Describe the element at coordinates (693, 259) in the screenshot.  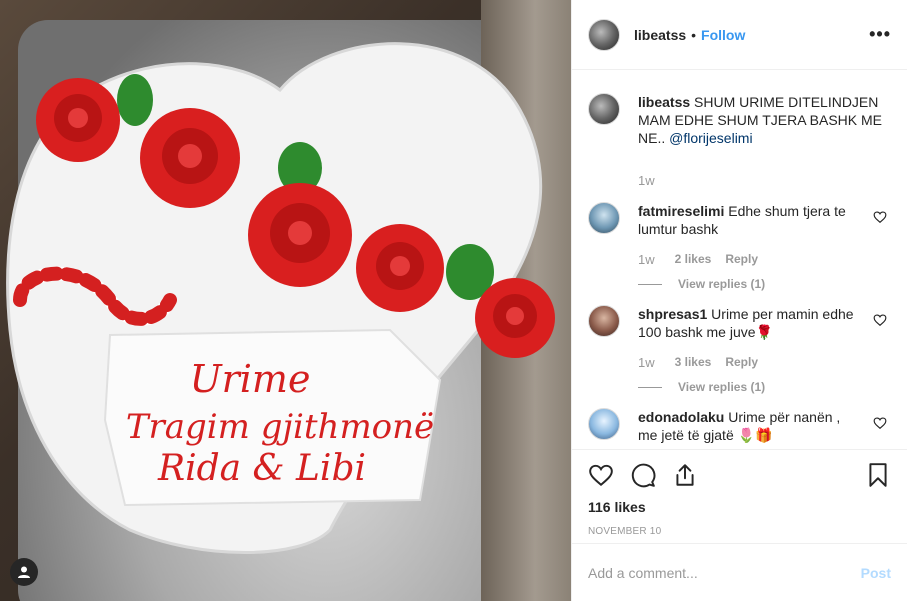
I see `comment-likes: 2 likes` at that location.